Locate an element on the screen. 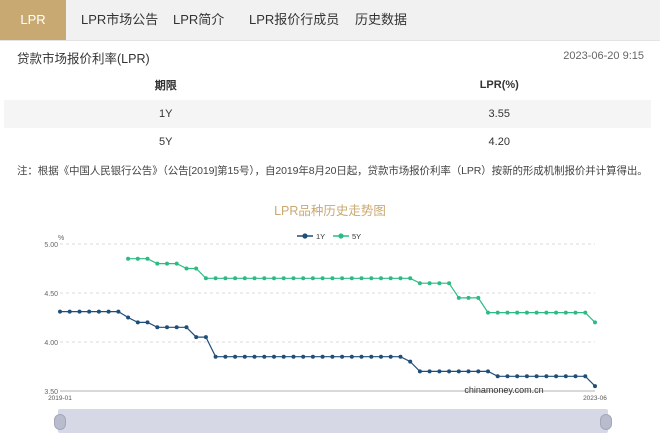  range-end-handle is located at coordinates (606, 422).